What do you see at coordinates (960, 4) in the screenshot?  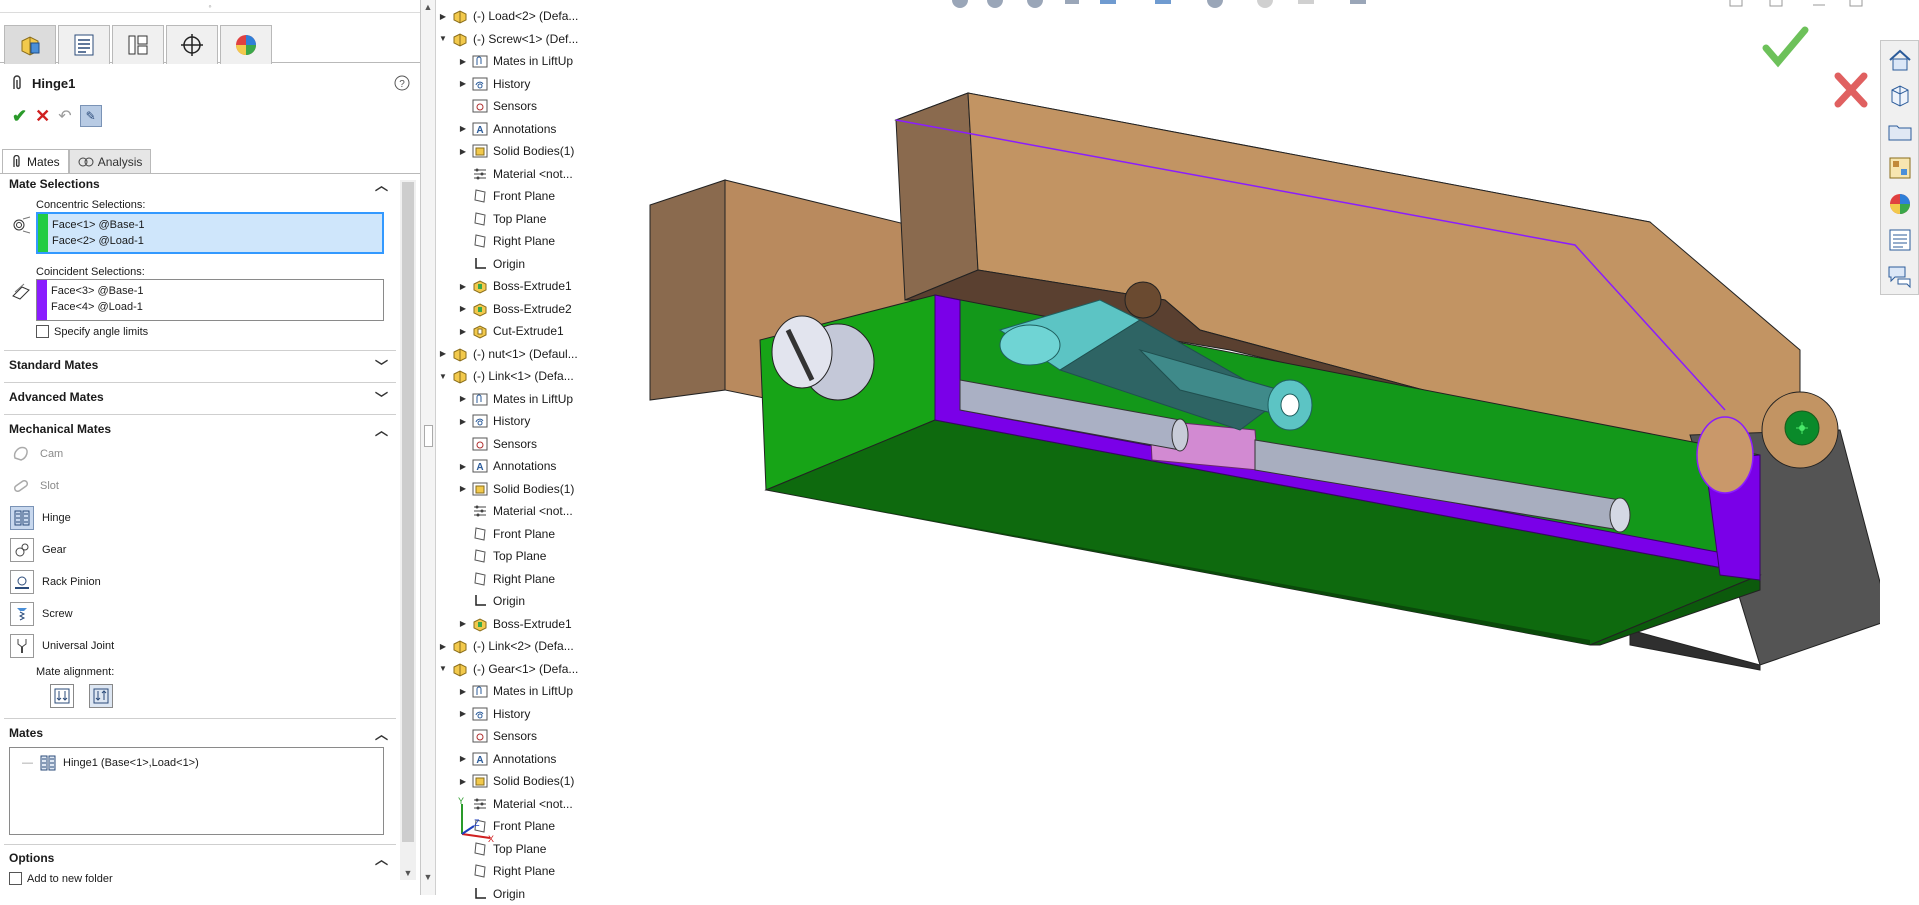 I see `zoom-to-fit-icon` at bounding box center [960, 4].